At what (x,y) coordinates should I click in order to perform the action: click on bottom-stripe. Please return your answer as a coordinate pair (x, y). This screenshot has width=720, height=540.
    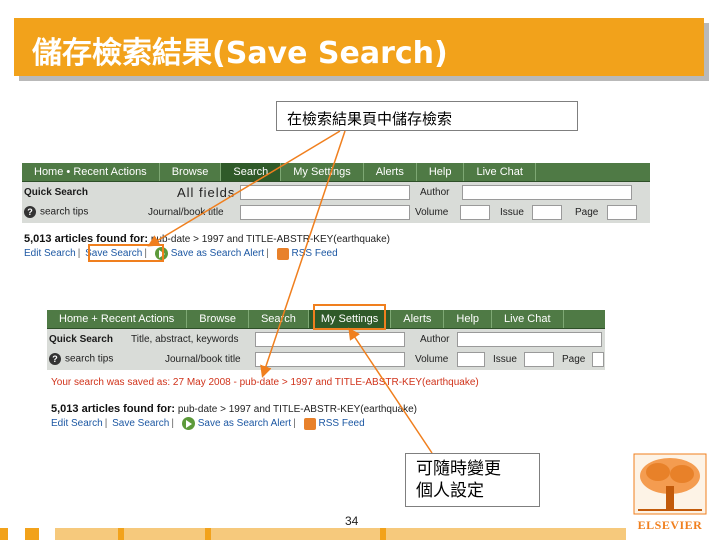
    Looking at the image, I should click on (313, 534).